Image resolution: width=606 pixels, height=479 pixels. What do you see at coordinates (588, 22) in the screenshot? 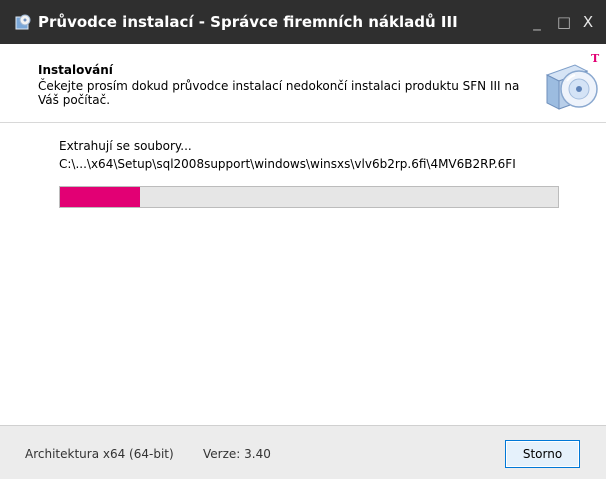
I see `close-button: X` at bounding box center [588, 22].